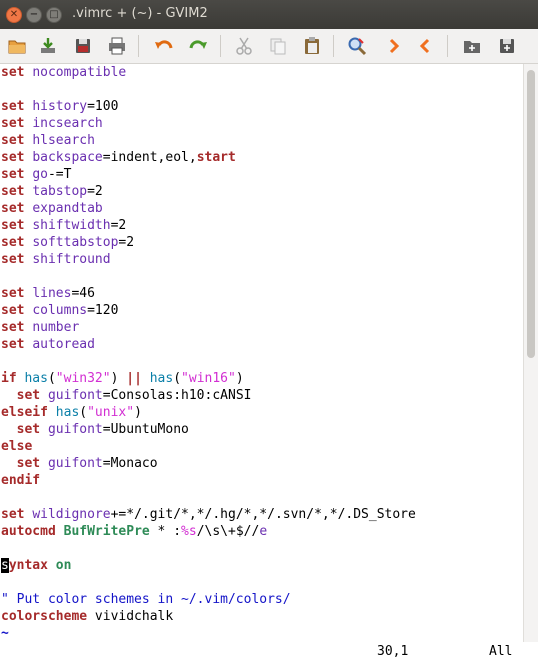  Describe the element at coordinates (531, 214) in the screenshot. I see `scrollbar-thumb` at that location.